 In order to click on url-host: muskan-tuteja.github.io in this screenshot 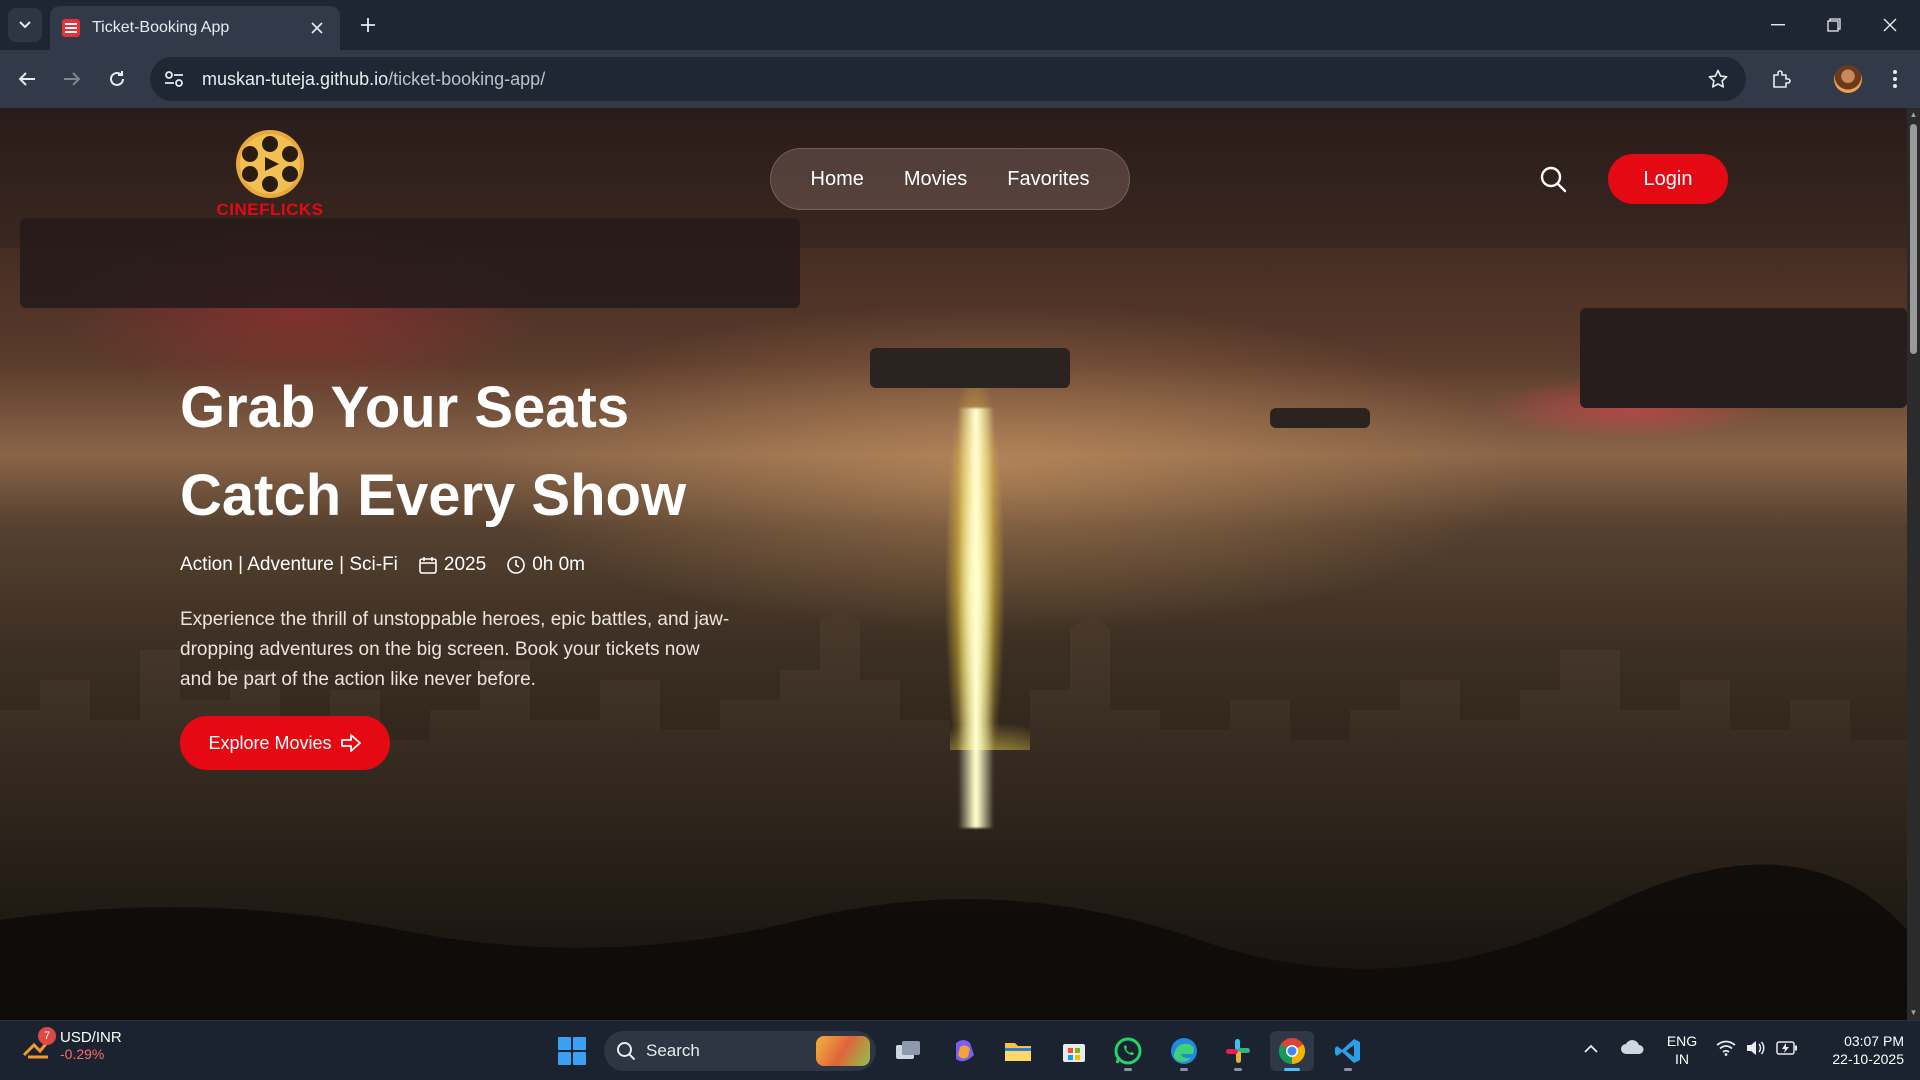, I will do `click(295, 78)`.